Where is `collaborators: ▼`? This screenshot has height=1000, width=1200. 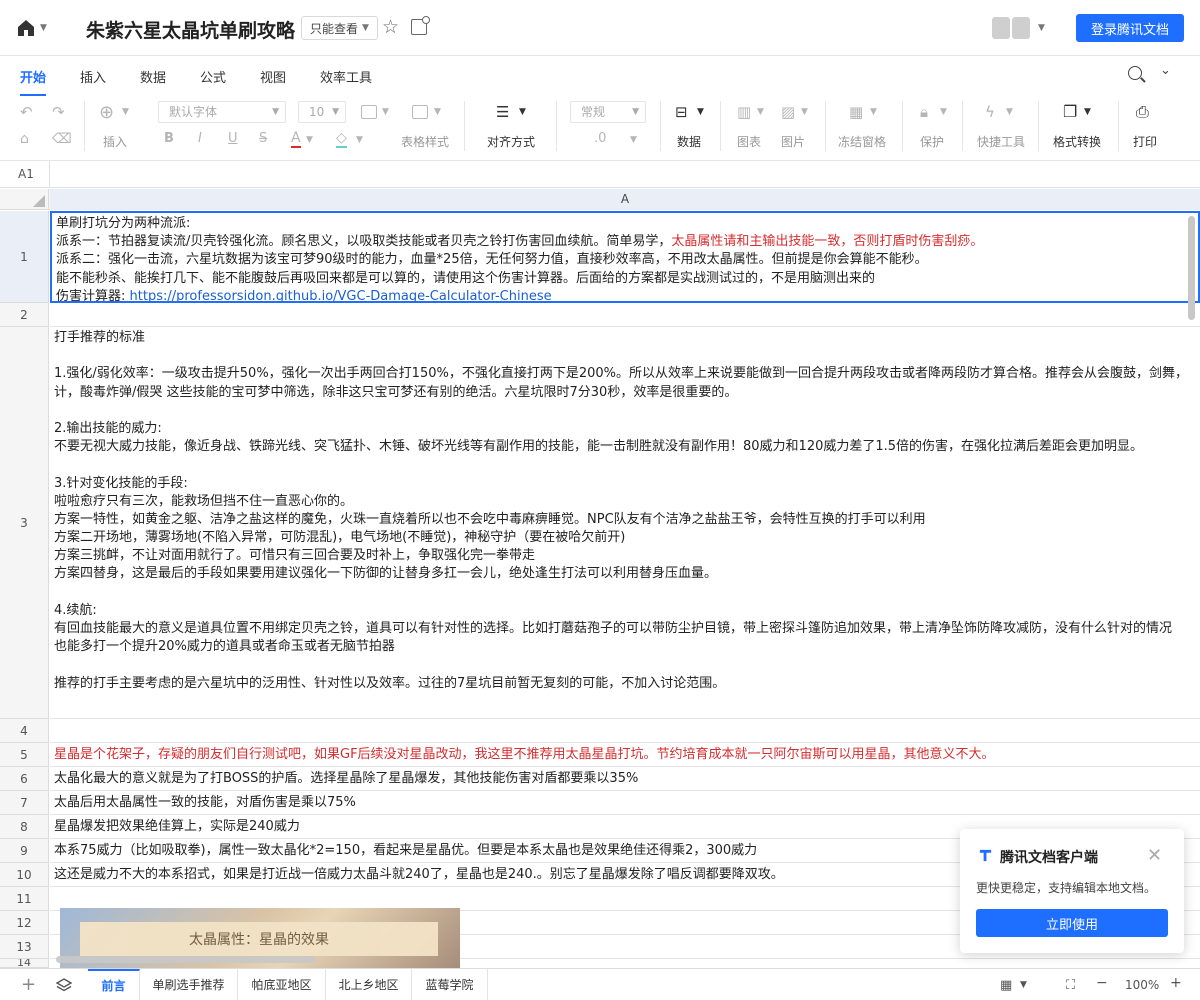 collaborators: ▼ is located at coordinates (1018, 28).